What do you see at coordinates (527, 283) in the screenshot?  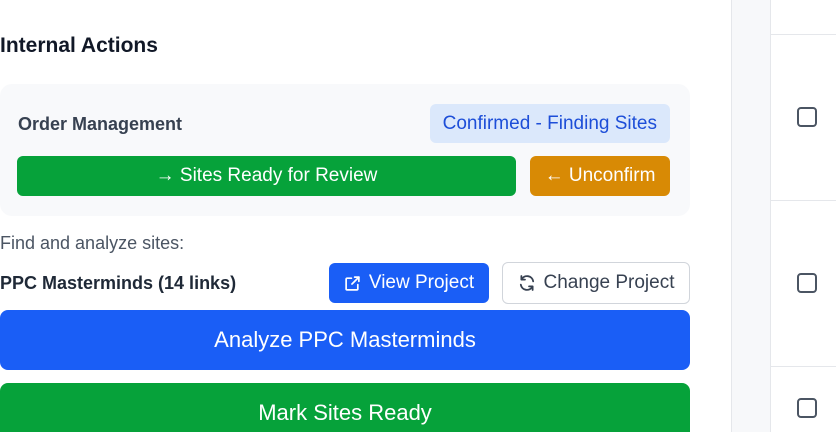 I see `refresh-icon` at bounding box center [527, 283].